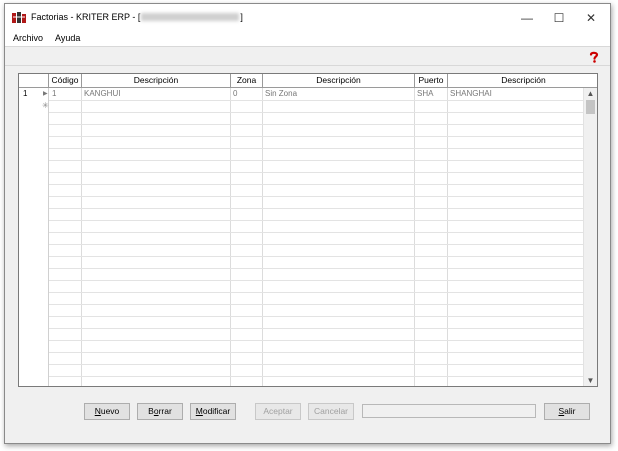  What do you see at coordinates (522, 81) in the screenshot?
I see `header-puerto-descripcion: Descripción` at bounding box center [522, 81].